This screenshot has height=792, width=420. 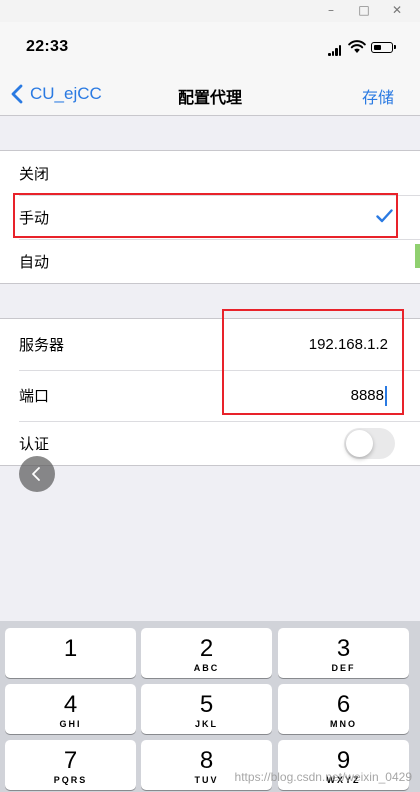 I want to click on wifi-icon, so click(x=357, y=46).